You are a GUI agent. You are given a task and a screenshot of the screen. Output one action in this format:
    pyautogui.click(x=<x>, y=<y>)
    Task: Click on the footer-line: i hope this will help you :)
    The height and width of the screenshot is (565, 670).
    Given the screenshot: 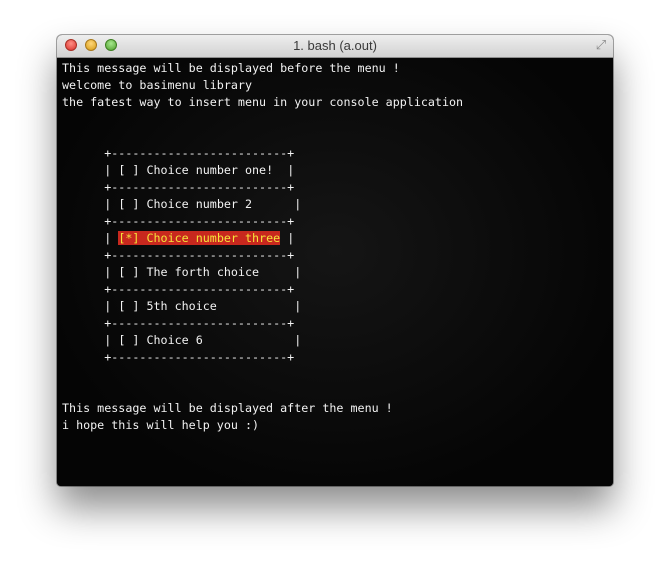 What is the action you would take?
    pyautogui.click(x=161, y=425)
    